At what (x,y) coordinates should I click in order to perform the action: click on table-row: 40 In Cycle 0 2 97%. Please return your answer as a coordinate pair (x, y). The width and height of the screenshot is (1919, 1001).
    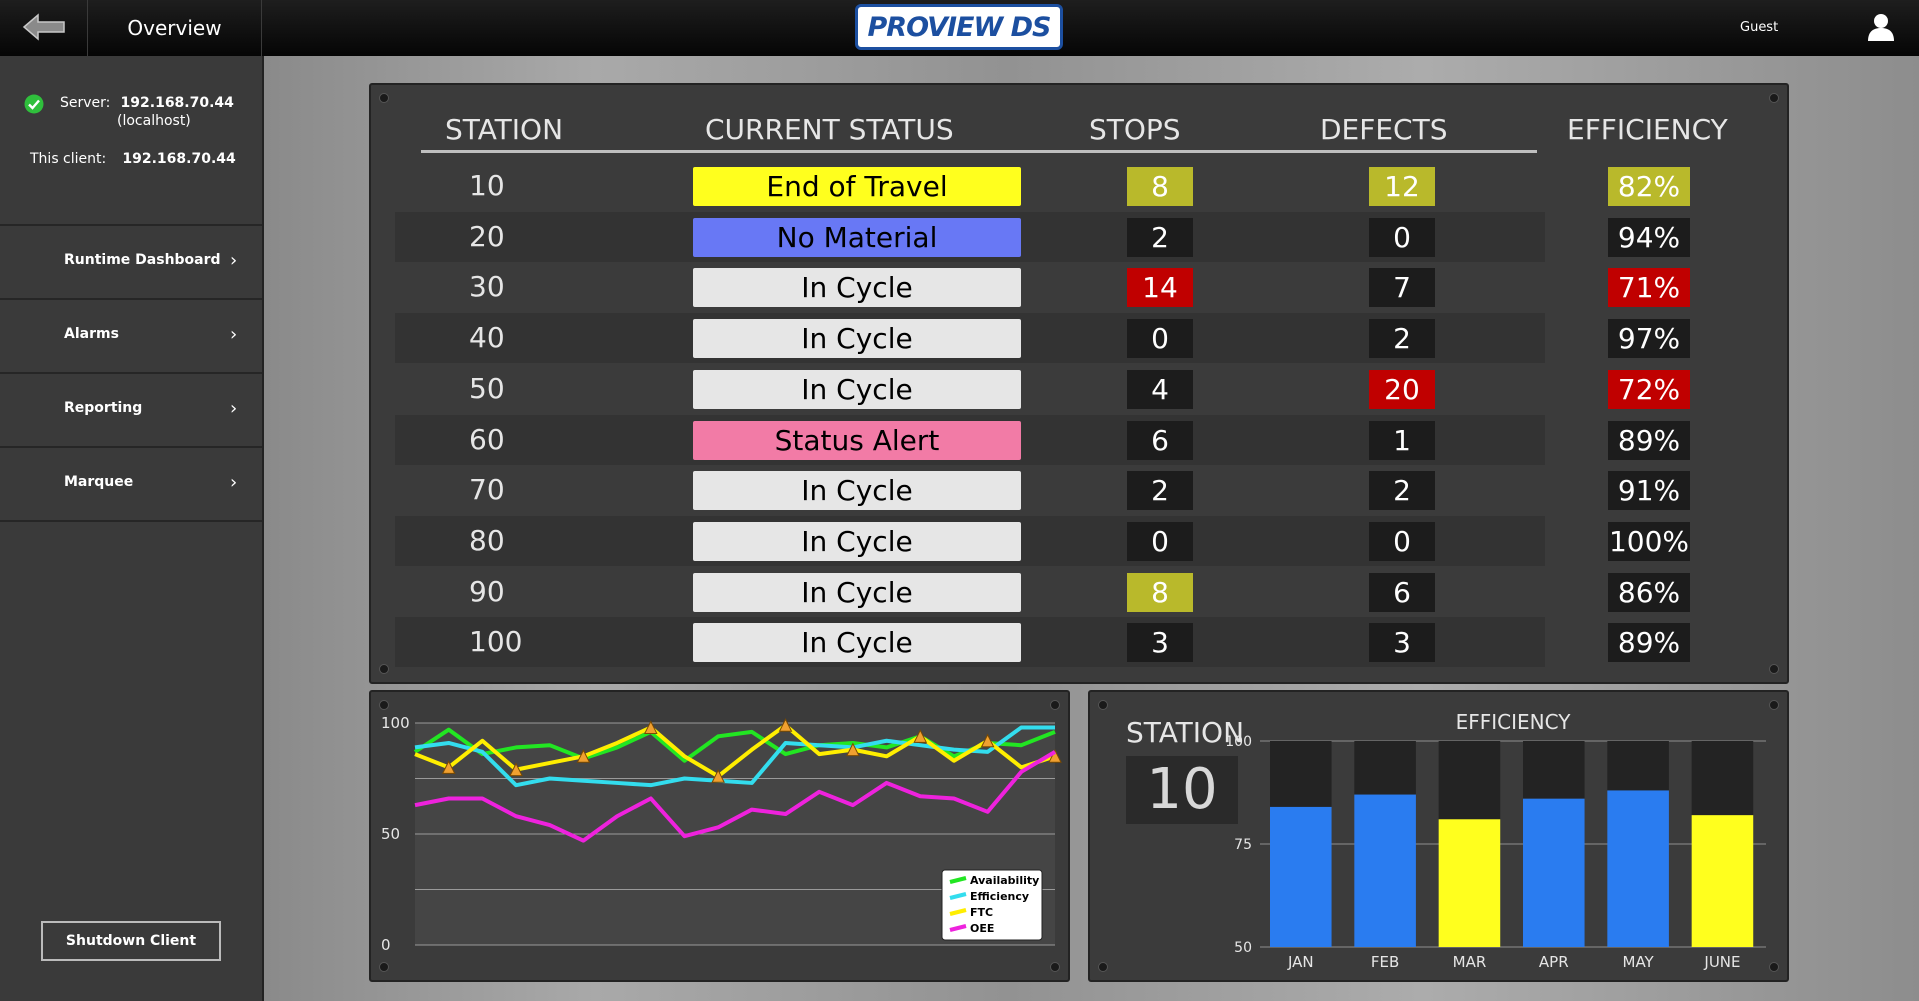
    Looking at the image, I should click on (1042, 338).